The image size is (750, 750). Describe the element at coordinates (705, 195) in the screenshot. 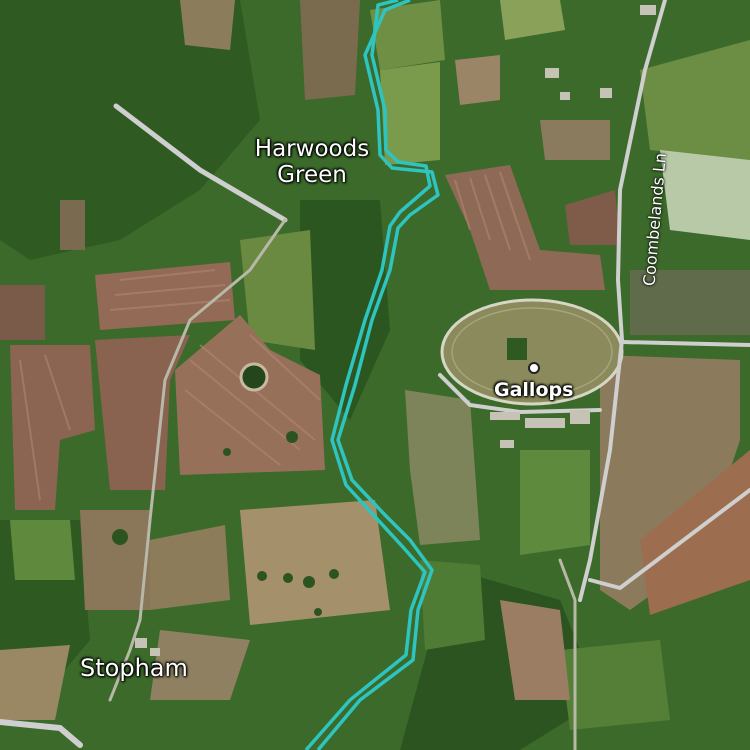

I see `pasture-field-pale` at that location.